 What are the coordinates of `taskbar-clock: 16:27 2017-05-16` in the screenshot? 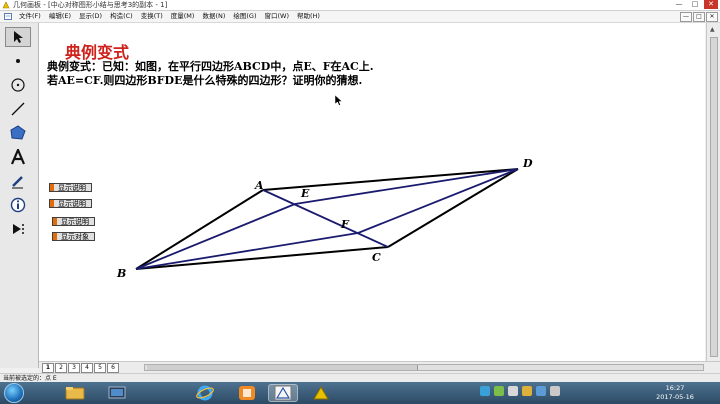 It's located at (675, 393).